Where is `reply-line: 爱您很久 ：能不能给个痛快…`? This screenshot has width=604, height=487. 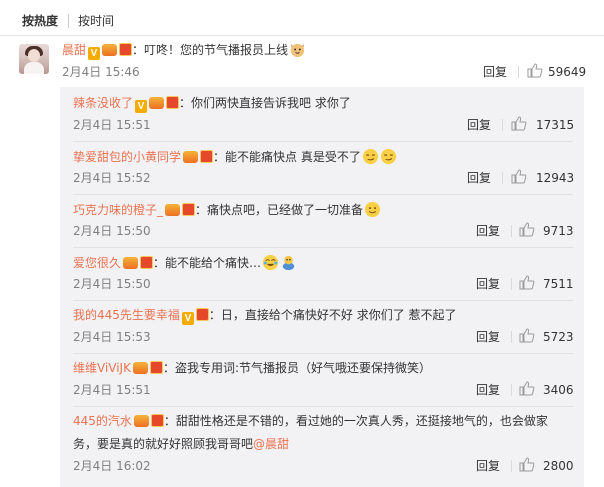 reply-line: 爱您很久 ：能不能给个痛快… is located at coordinates (185, 262).